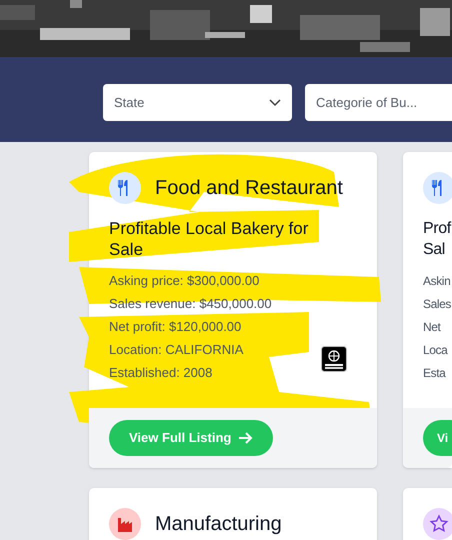 The width and height of the screenshot is (452, 540). What do you see at coordinates (437, 438) in the screenshot?
I see `view-listing-button: Vi` at bounding box center [437, 438].